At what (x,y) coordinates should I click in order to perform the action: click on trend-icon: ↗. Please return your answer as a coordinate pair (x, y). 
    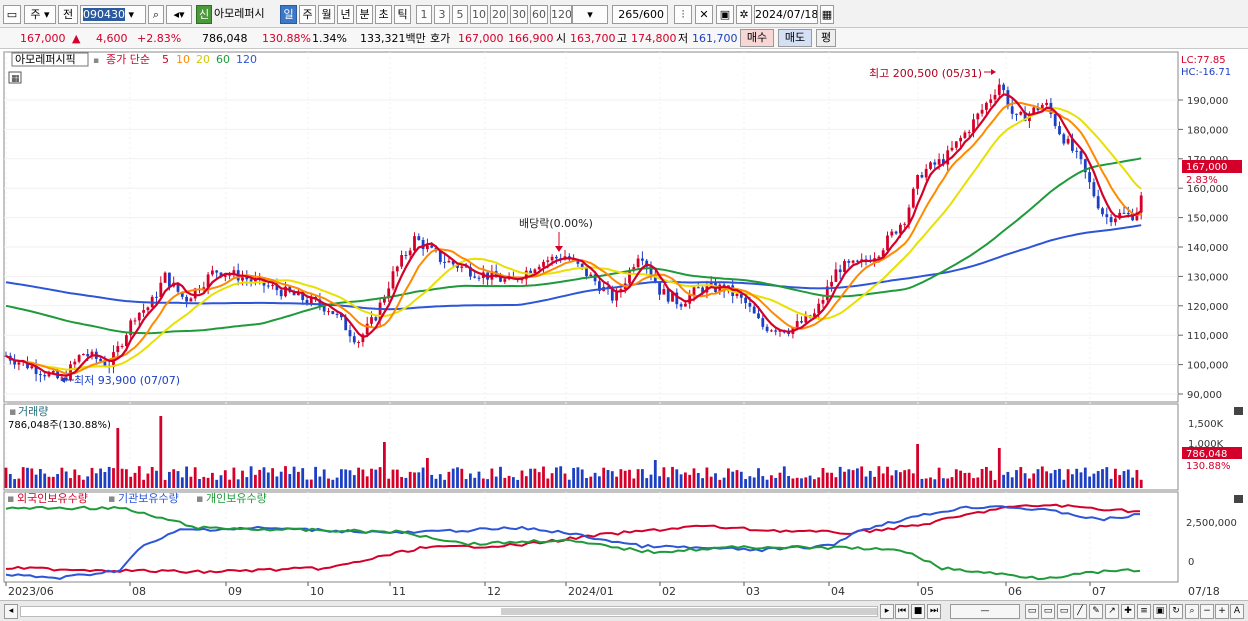
    Looking at the image, I should click on (1112, 611).